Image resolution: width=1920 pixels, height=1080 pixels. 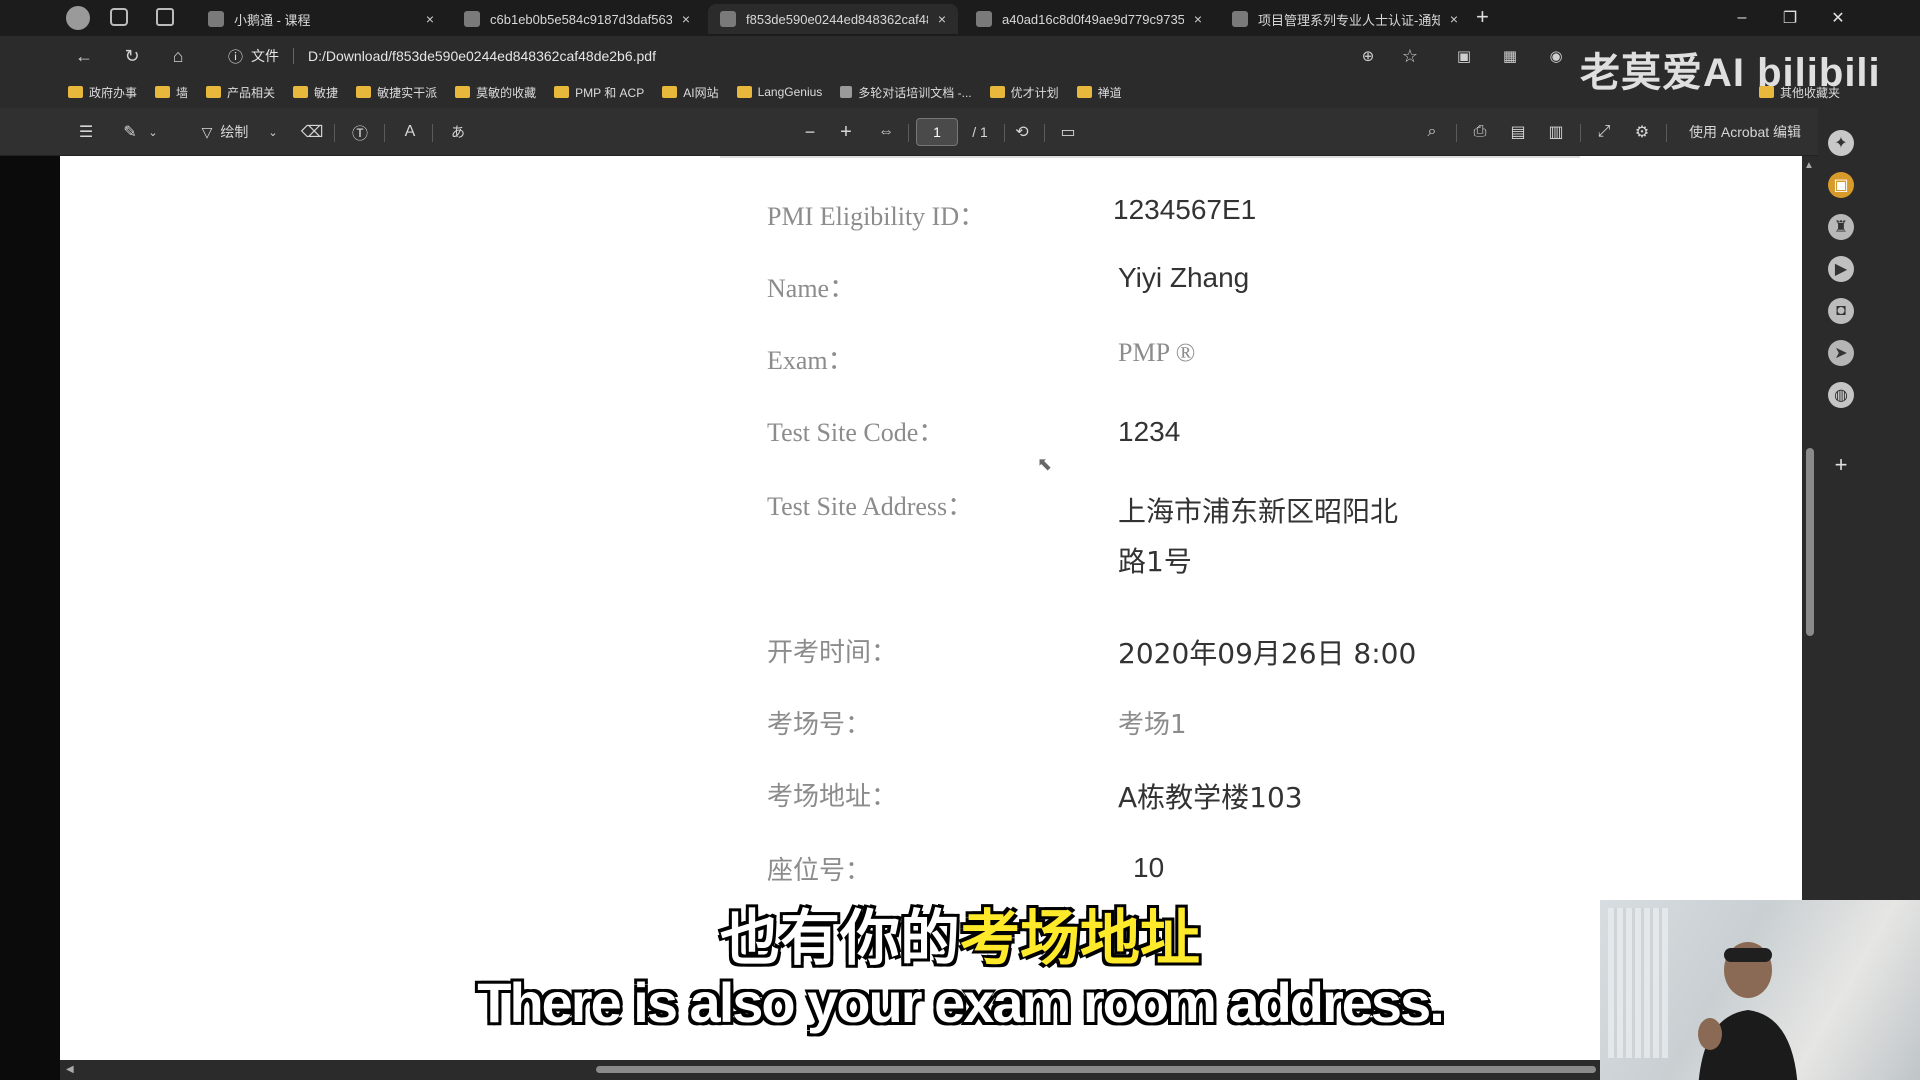 I want to click on add-sidebar-icon: +, so click(x=1841, y=465).